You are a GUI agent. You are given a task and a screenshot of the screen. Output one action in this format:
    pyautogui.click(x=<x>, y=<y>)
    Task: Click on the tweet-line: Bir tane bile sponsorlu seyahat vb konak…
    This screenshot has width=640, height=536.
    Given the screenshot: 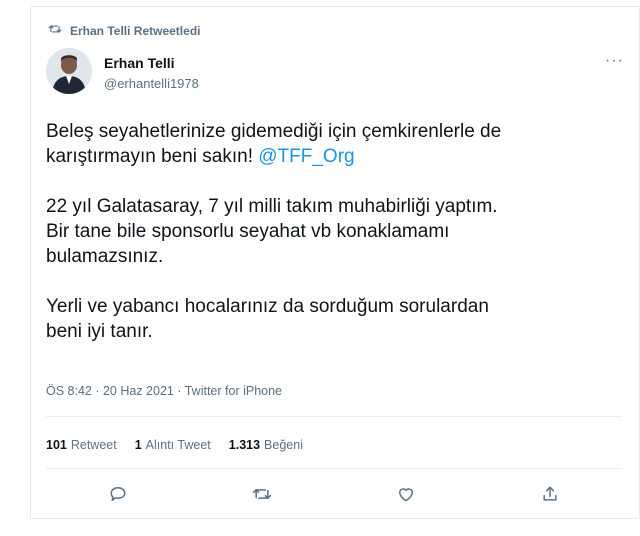 What is the action you would take?
    pyautogui.click(x=248, y=231)
    